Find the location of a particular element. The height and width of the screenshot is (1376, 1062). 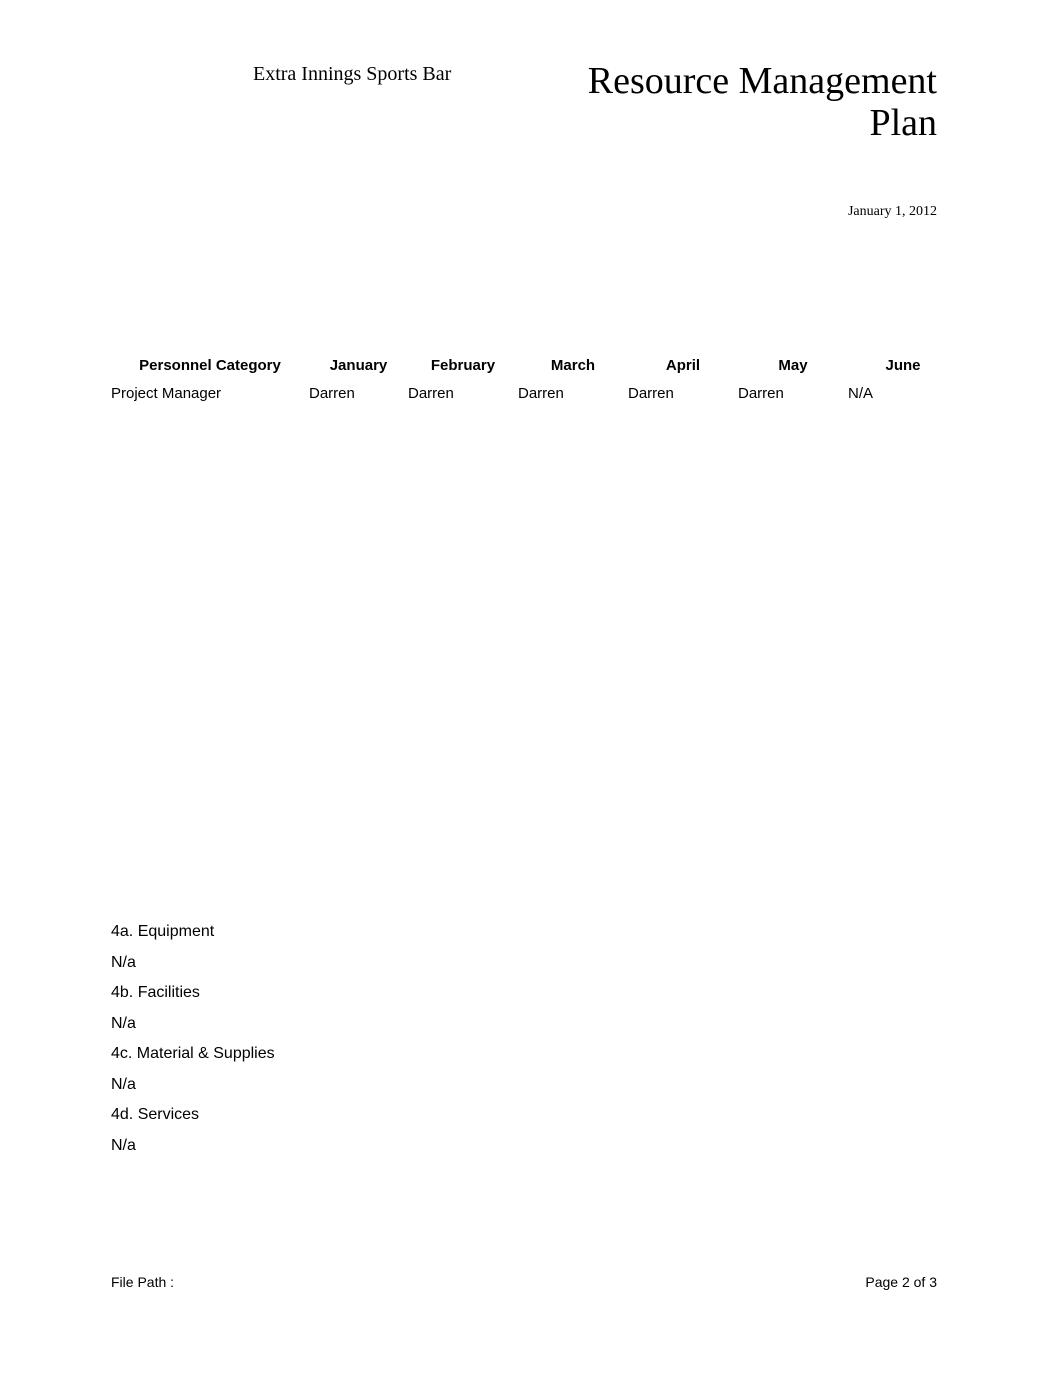

column-header-june: June is located at coordinates (903, 365).